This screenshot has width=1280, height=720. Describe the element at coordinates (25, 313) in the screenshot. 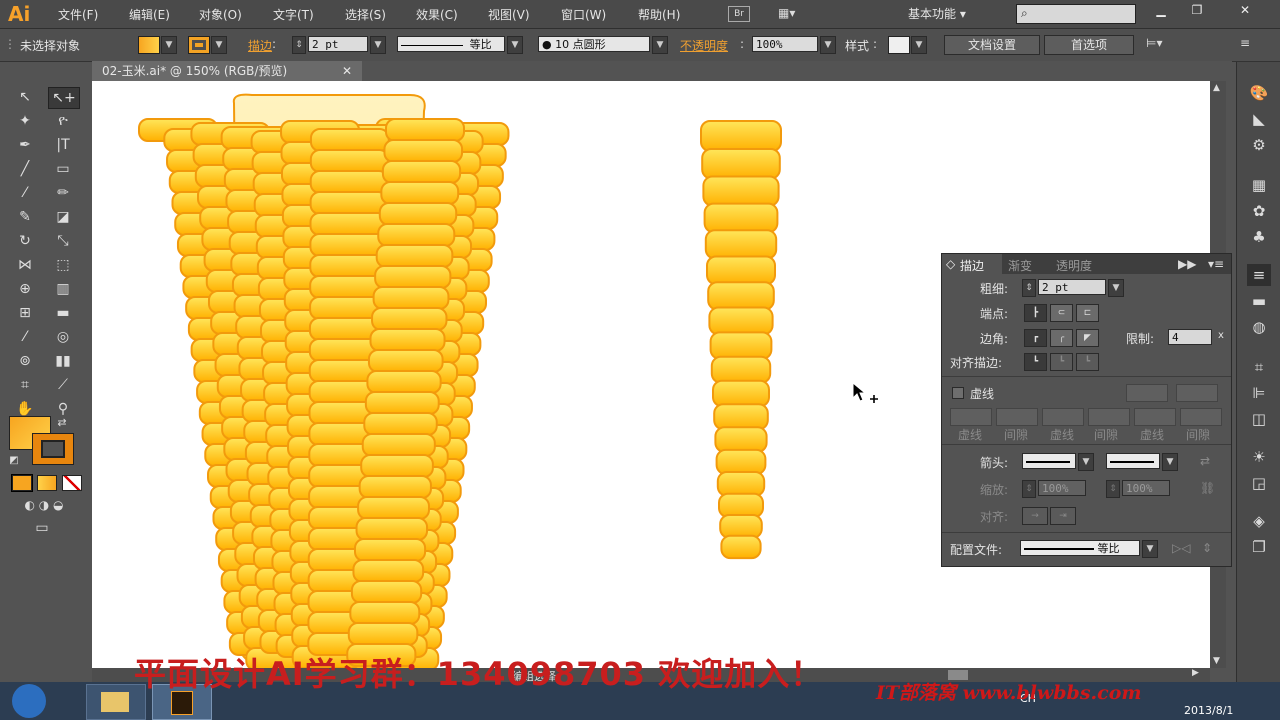

I see `mesh-tool-icon: ⊞` at that location.